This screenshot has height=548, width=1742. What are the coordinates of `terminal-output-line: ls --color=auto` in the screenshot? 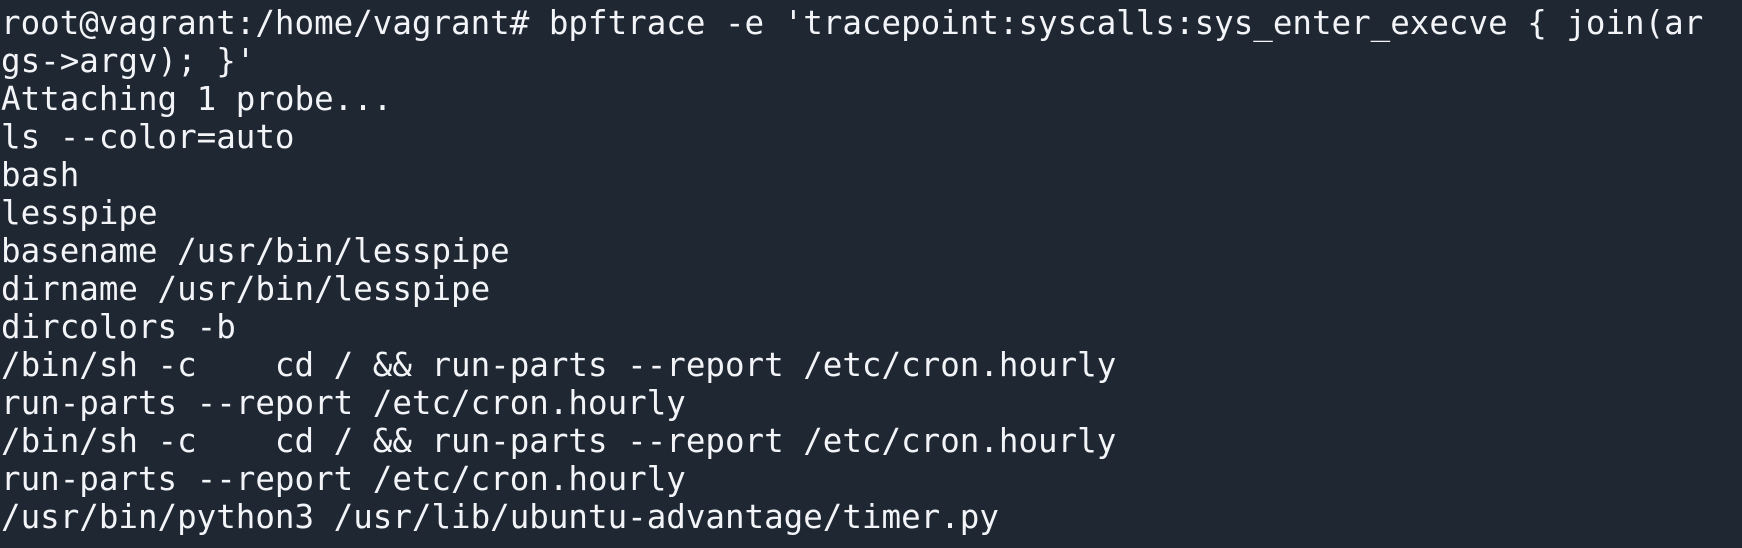 It's located at (148, 137).